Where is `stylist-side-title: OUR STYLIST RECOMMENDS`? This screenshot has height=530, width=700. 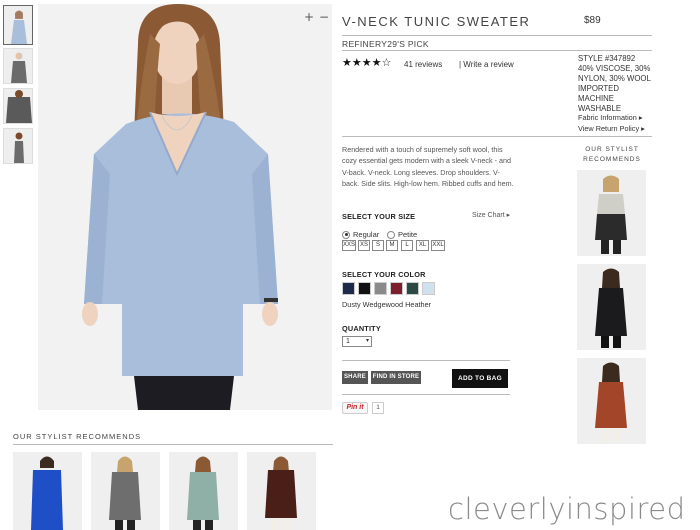
stylist-side-title: OUR STYLIST RECOMMENDS is located at coordinates (612, 155).